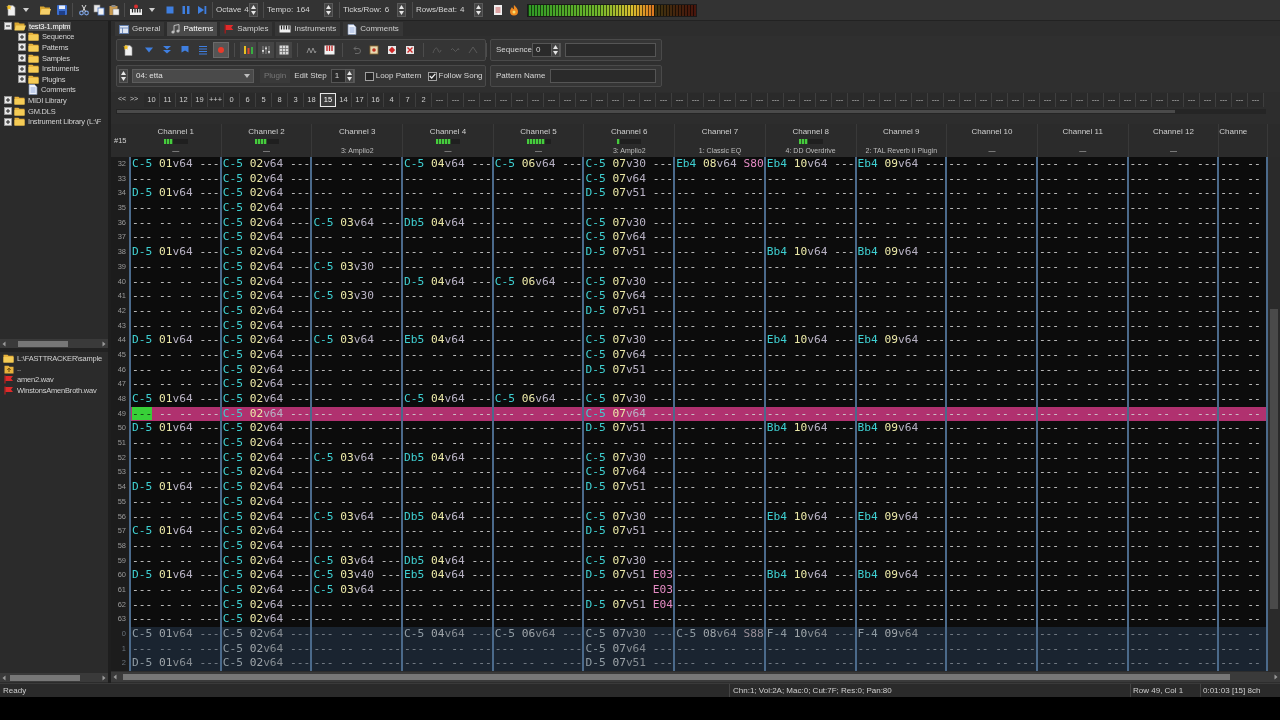 The image size is (1280, 720). I want to click on curve-icon, so click(437, 50).